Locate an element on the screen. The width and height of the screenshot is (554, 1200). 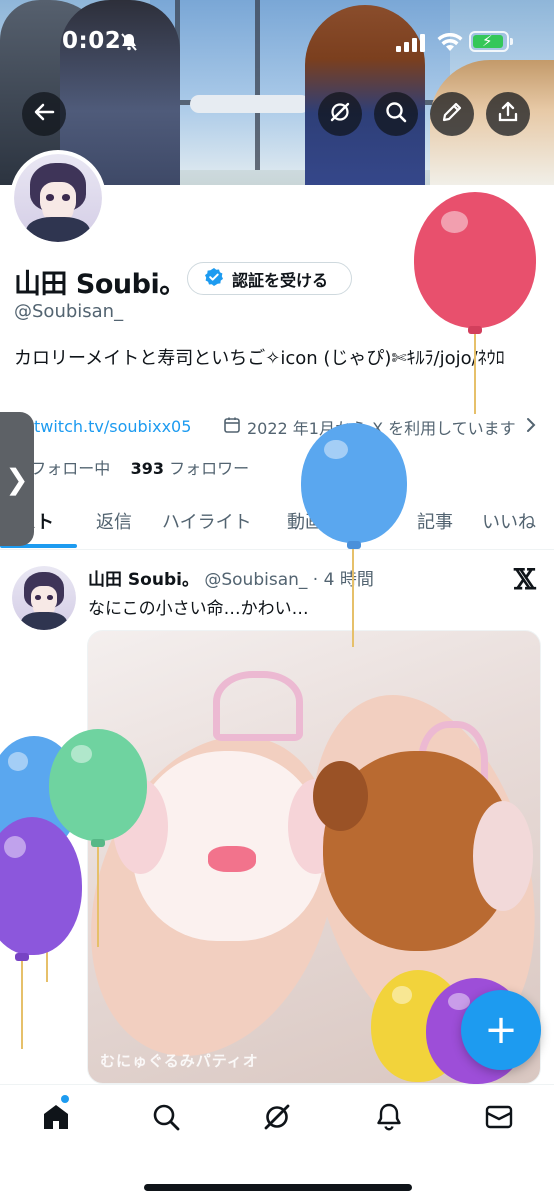
battery-icon: ⚡ is located at coordinates (491, 41).